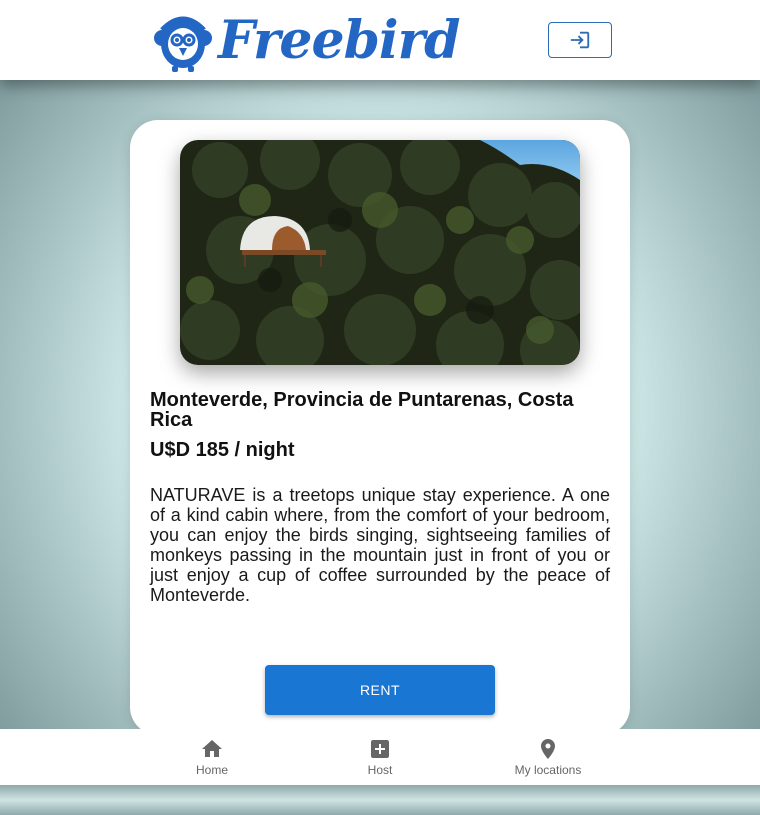 The image size is (760, 815). Describe the element at coordinates (548, 749) in the screenshot. I see `location-pin-icon` at that location.